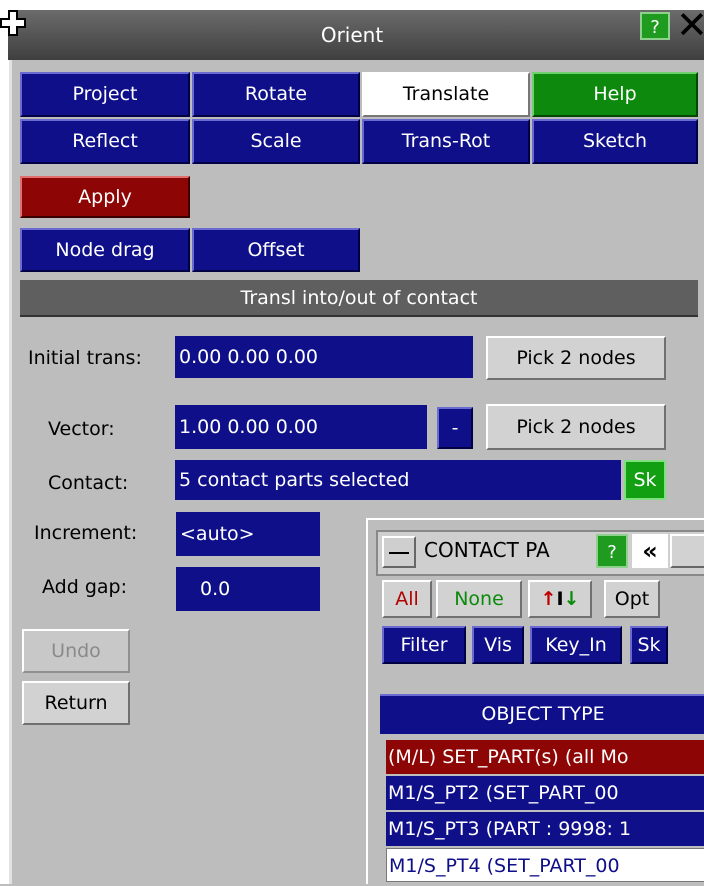 This screenshot has height=886, width=704. I want to click on title-bar: Orient ? ✕, so click(352, 30).